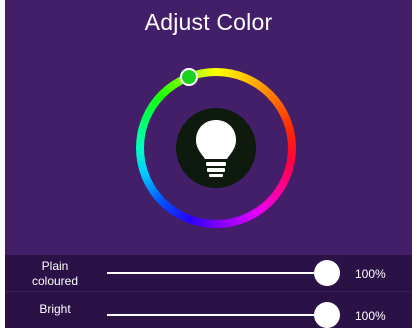  I want to click on plain-coloured-label-line1: Plain, so click(55, 266).